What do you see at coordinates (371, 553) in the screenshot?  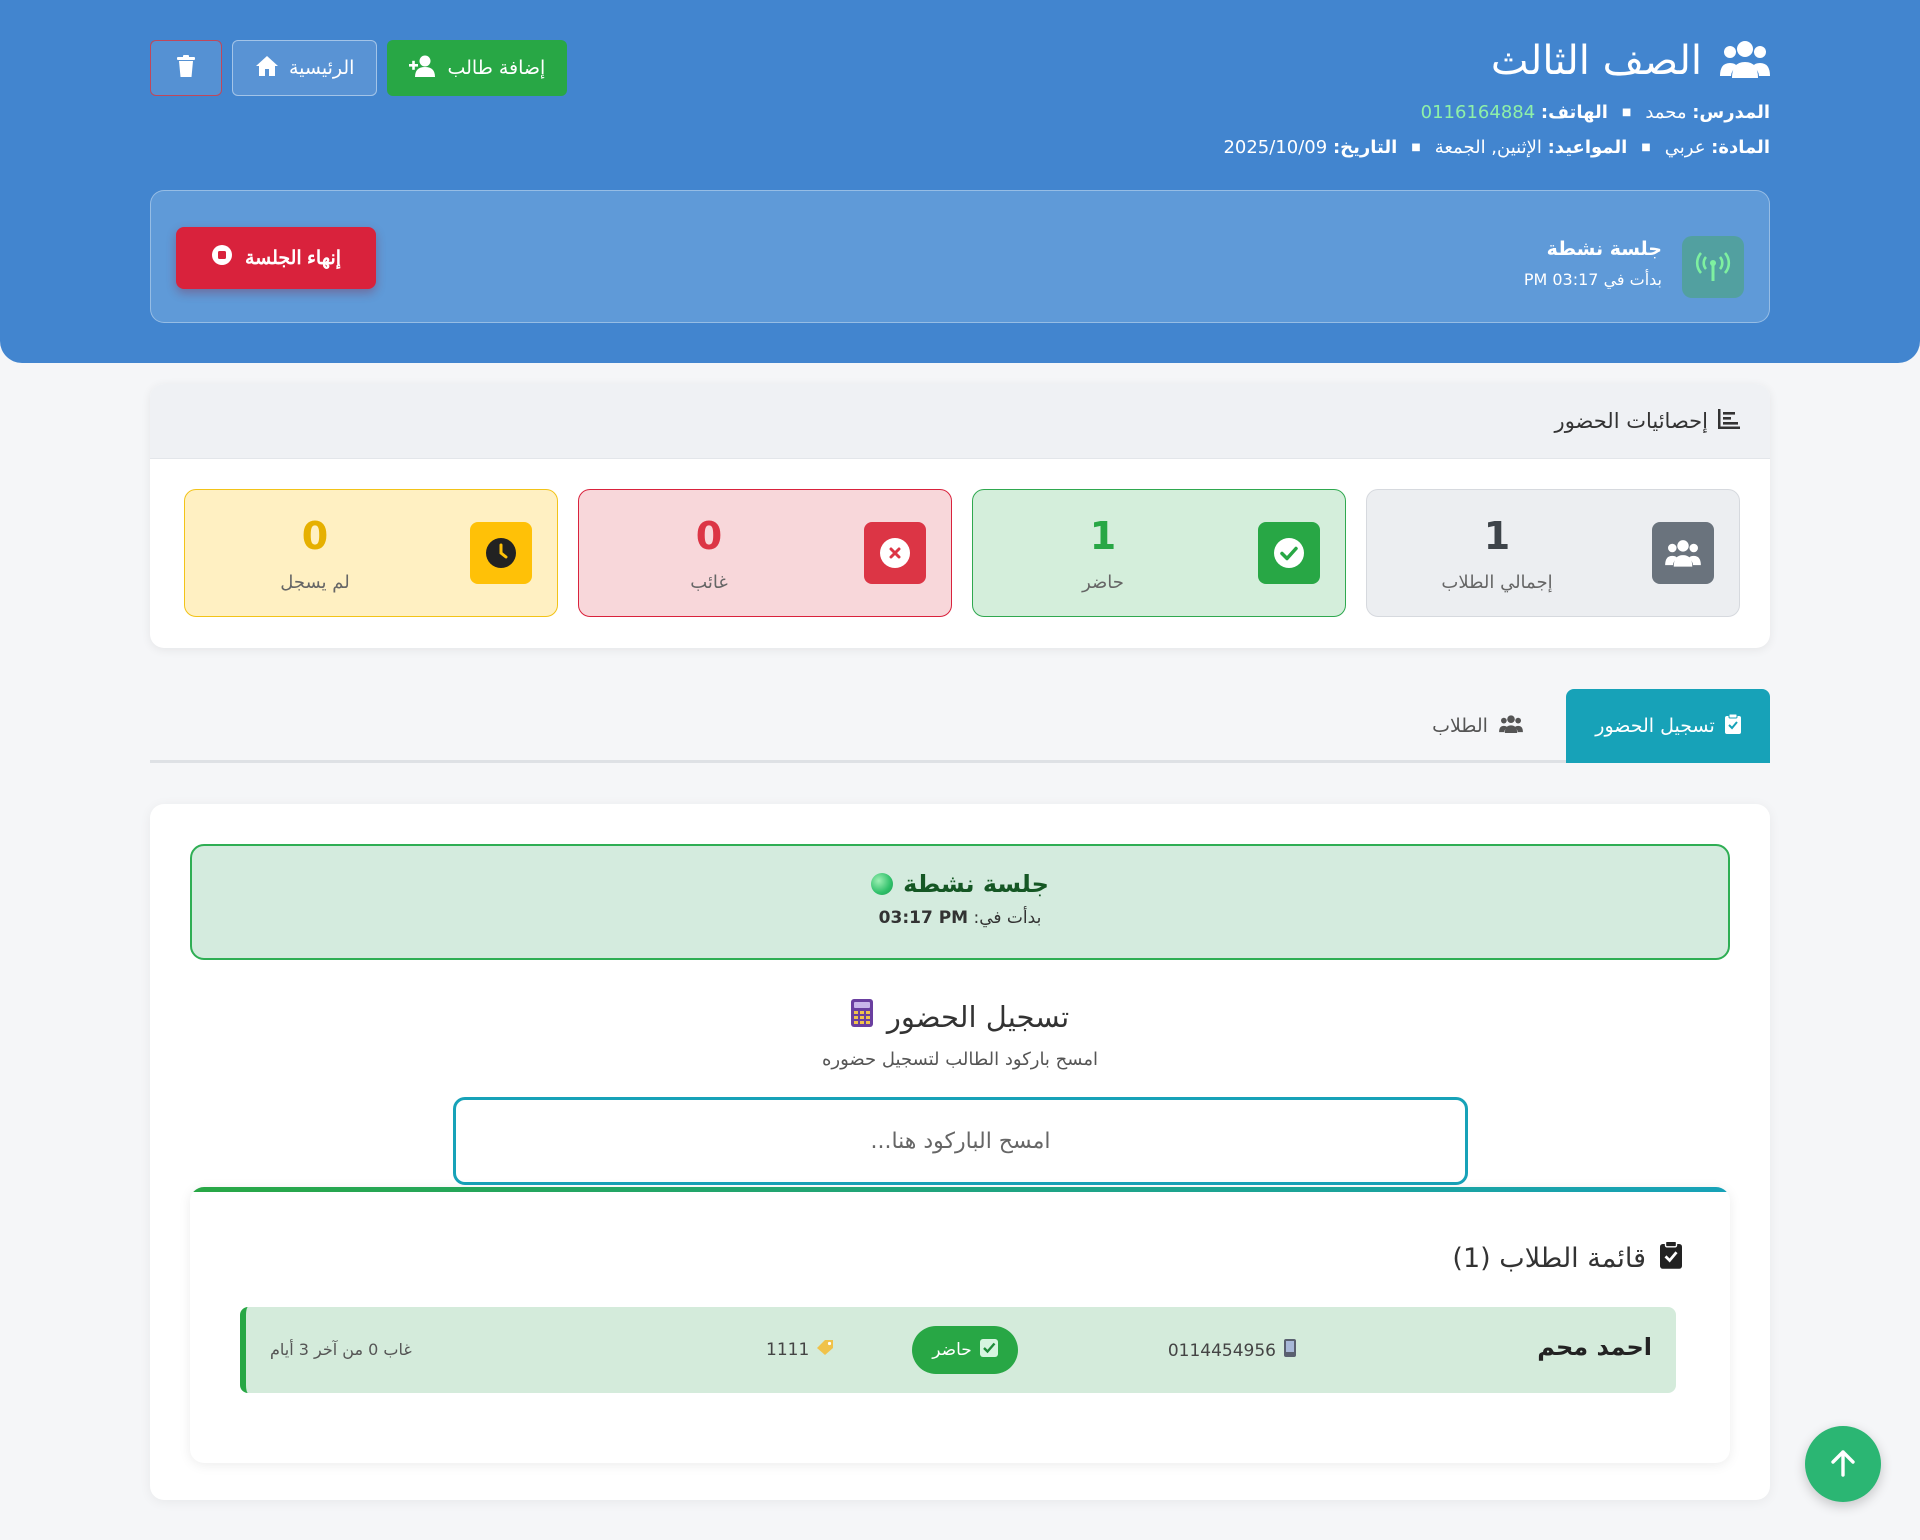 I see `stat-not-registered: 0 لم يسجل` at bounding box center [371, 553].